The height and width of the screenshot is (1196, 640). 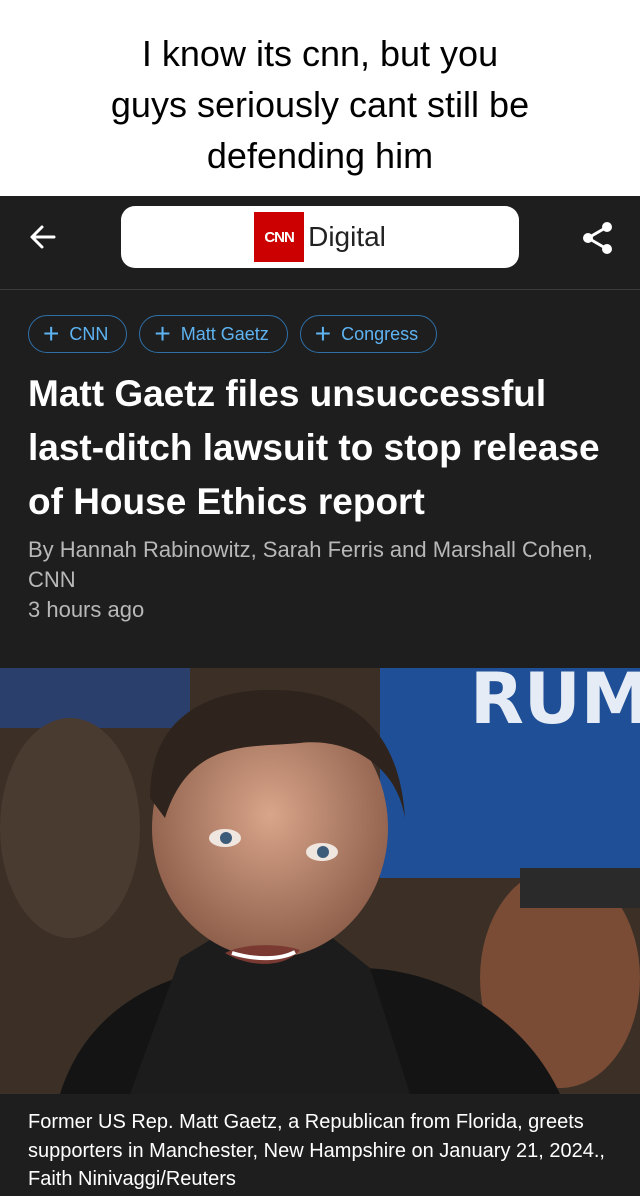 I want to click on meme-caption-line: I know its cnn, but you, so click(x=320, y=53).